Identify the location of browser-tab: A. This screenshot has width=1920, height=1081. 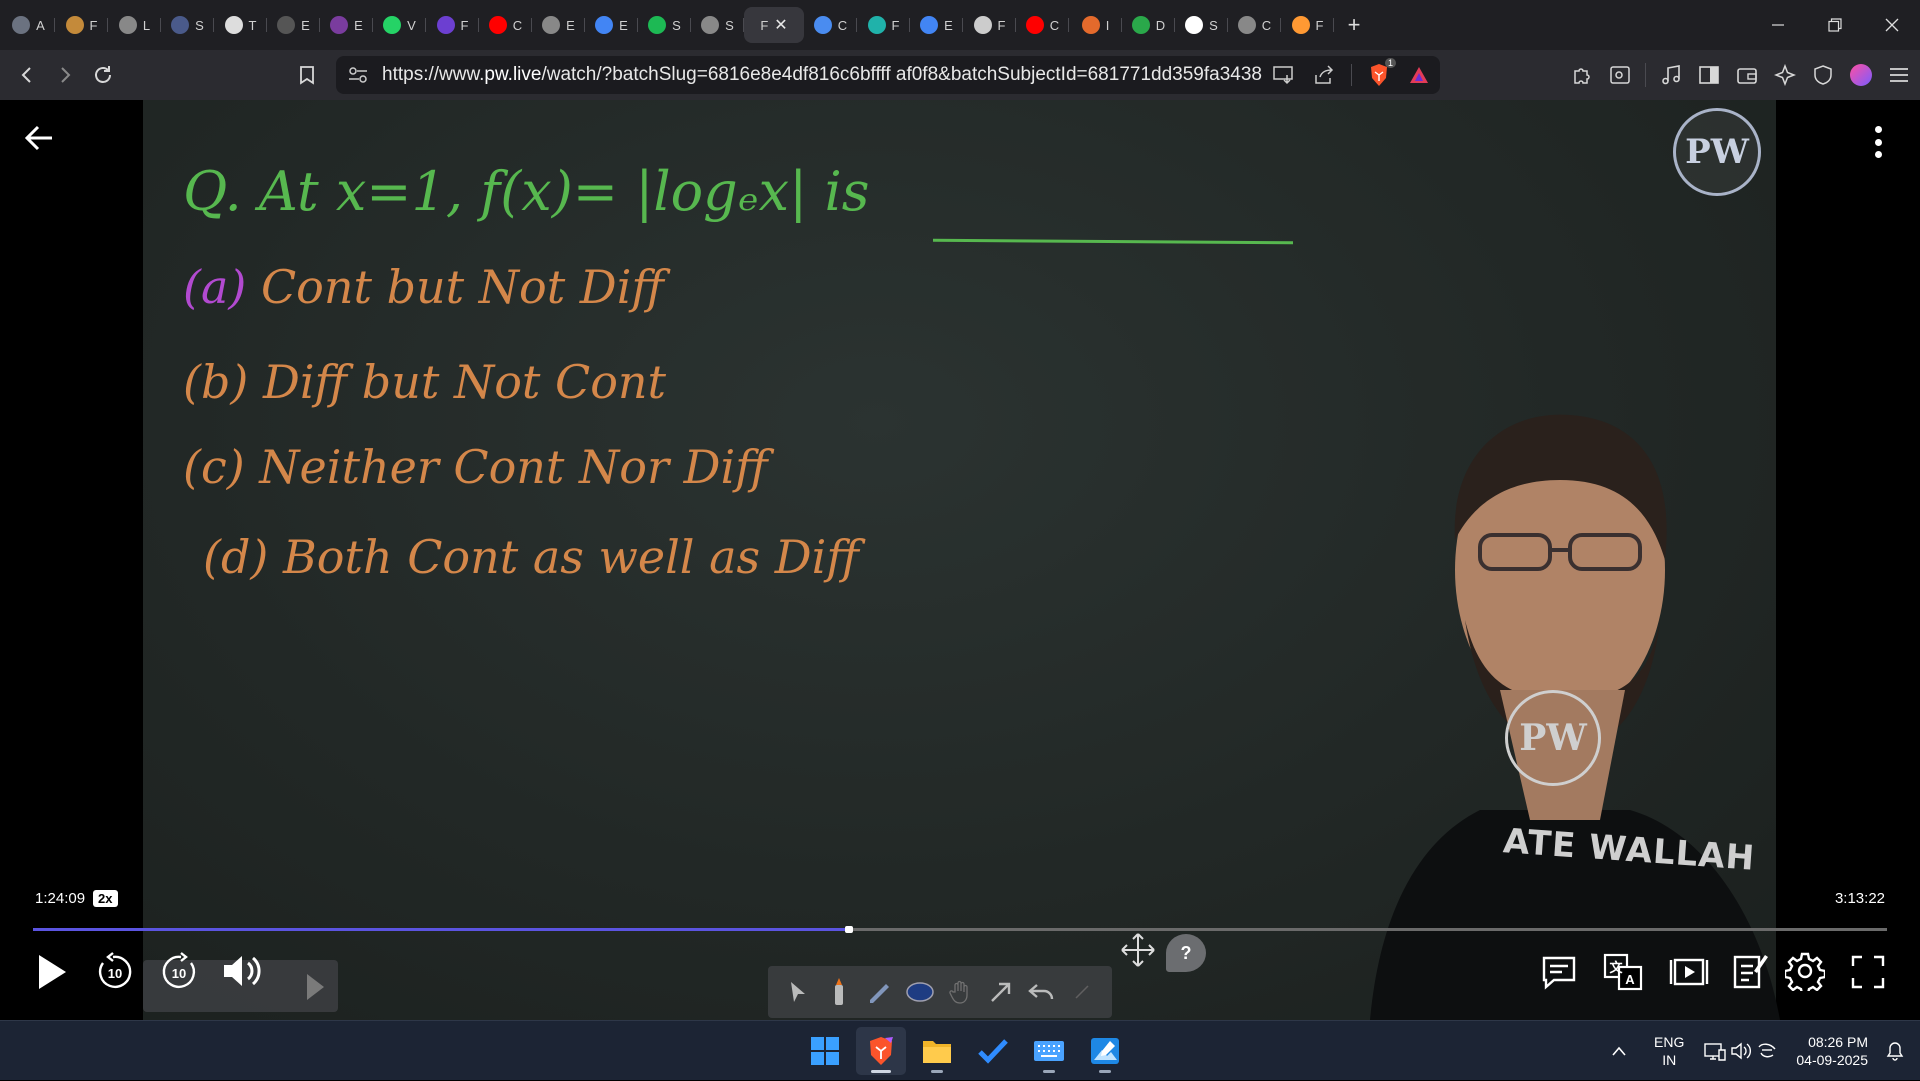
(28, 25).